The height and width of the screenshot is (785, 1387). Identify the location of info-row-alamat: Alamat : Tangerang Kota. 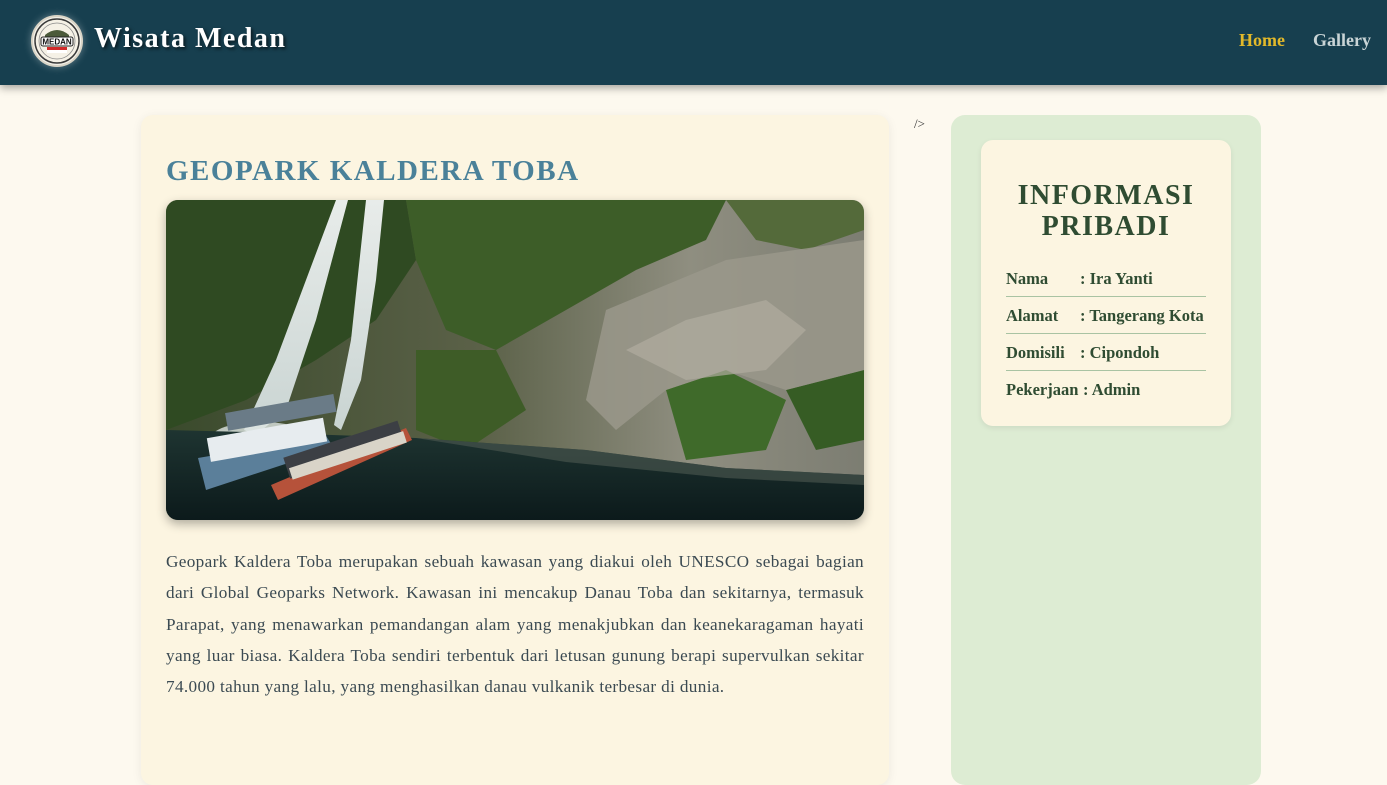
(1106, 315).